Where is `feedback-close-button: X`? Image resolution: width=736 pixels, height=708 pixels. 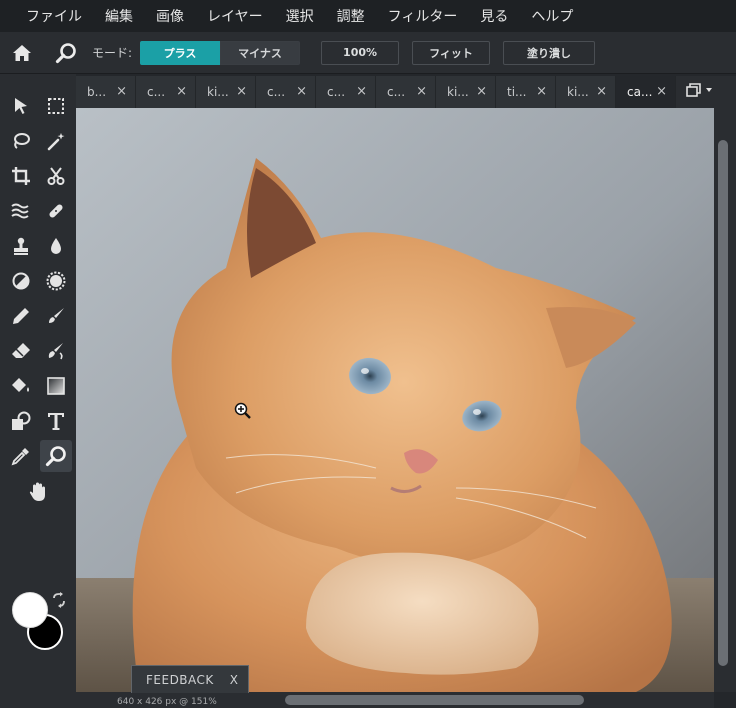 feedback-close-button: X is located at coordinates (234, 680).